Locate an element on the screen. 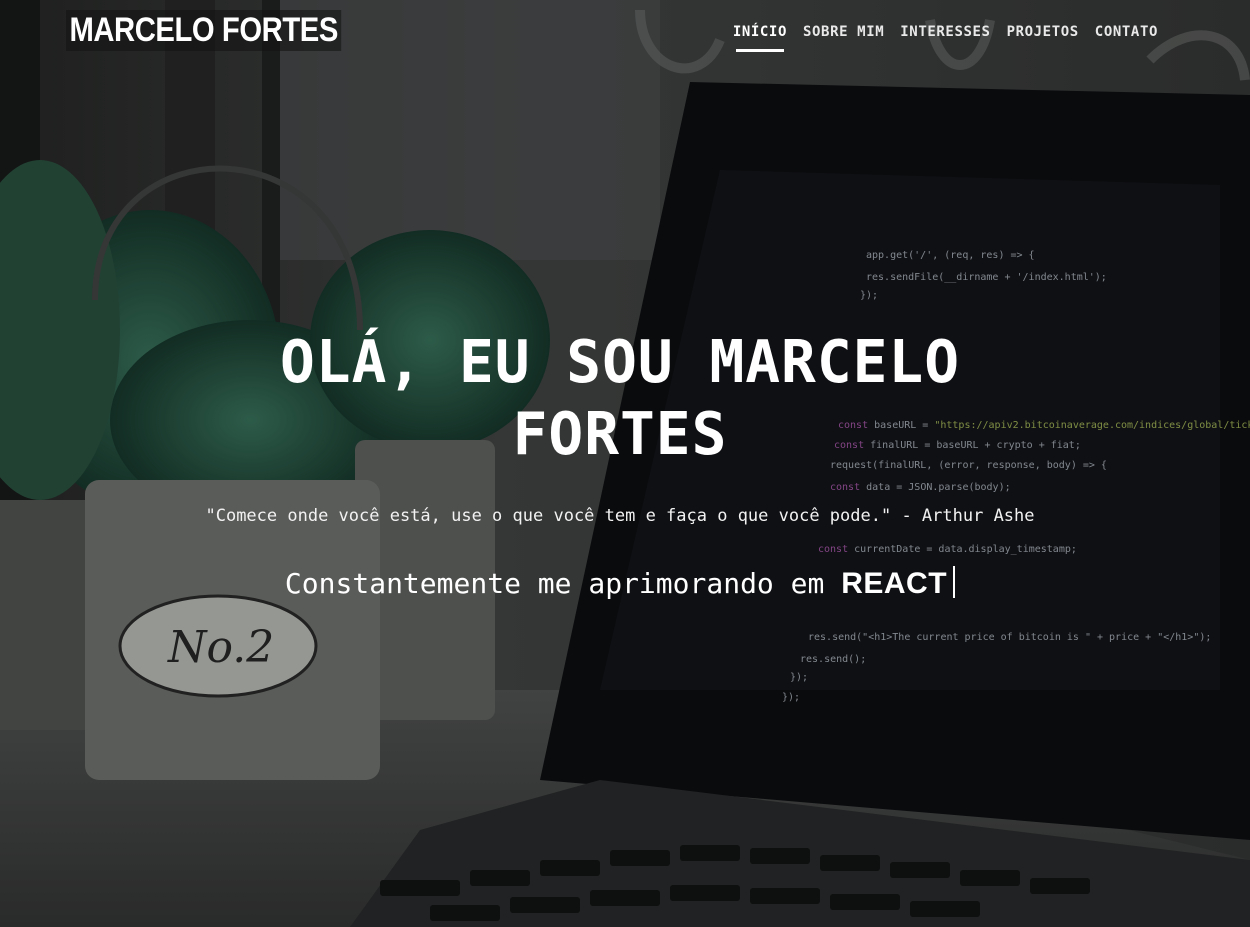 This screenshot has width=1250, height=927. typing-word: REACT is located at coordinates (894, 583).